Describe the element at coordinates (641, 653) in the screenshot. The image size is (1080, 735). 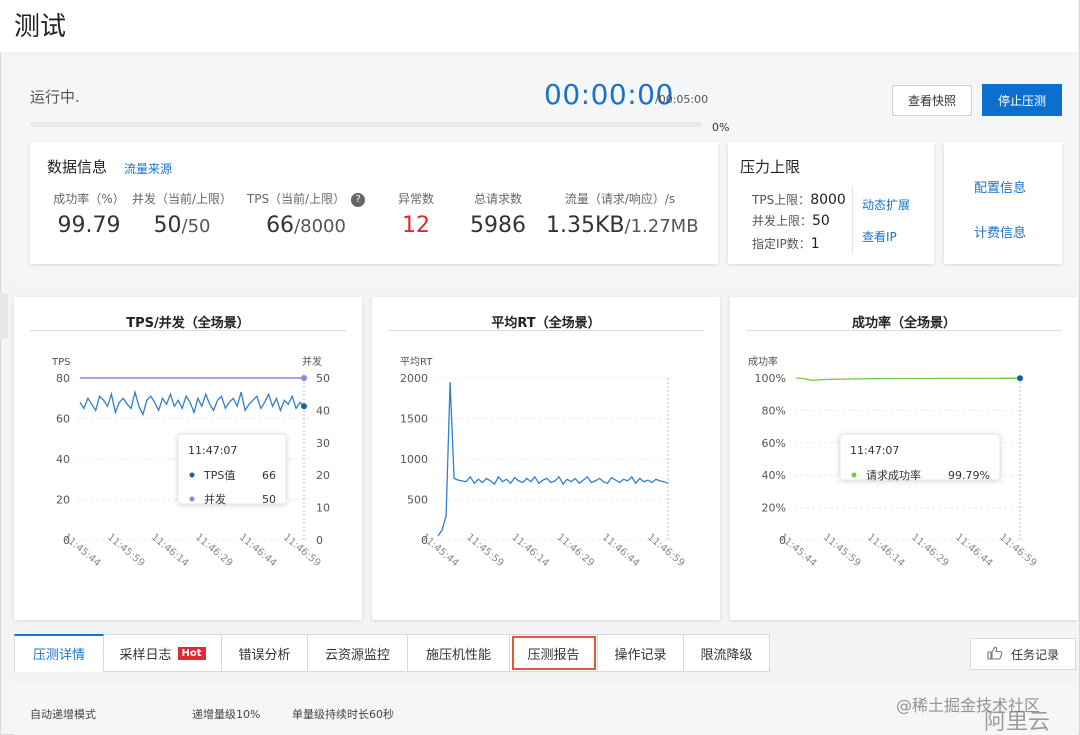
I see `tab-6: 操作记录` at that location.